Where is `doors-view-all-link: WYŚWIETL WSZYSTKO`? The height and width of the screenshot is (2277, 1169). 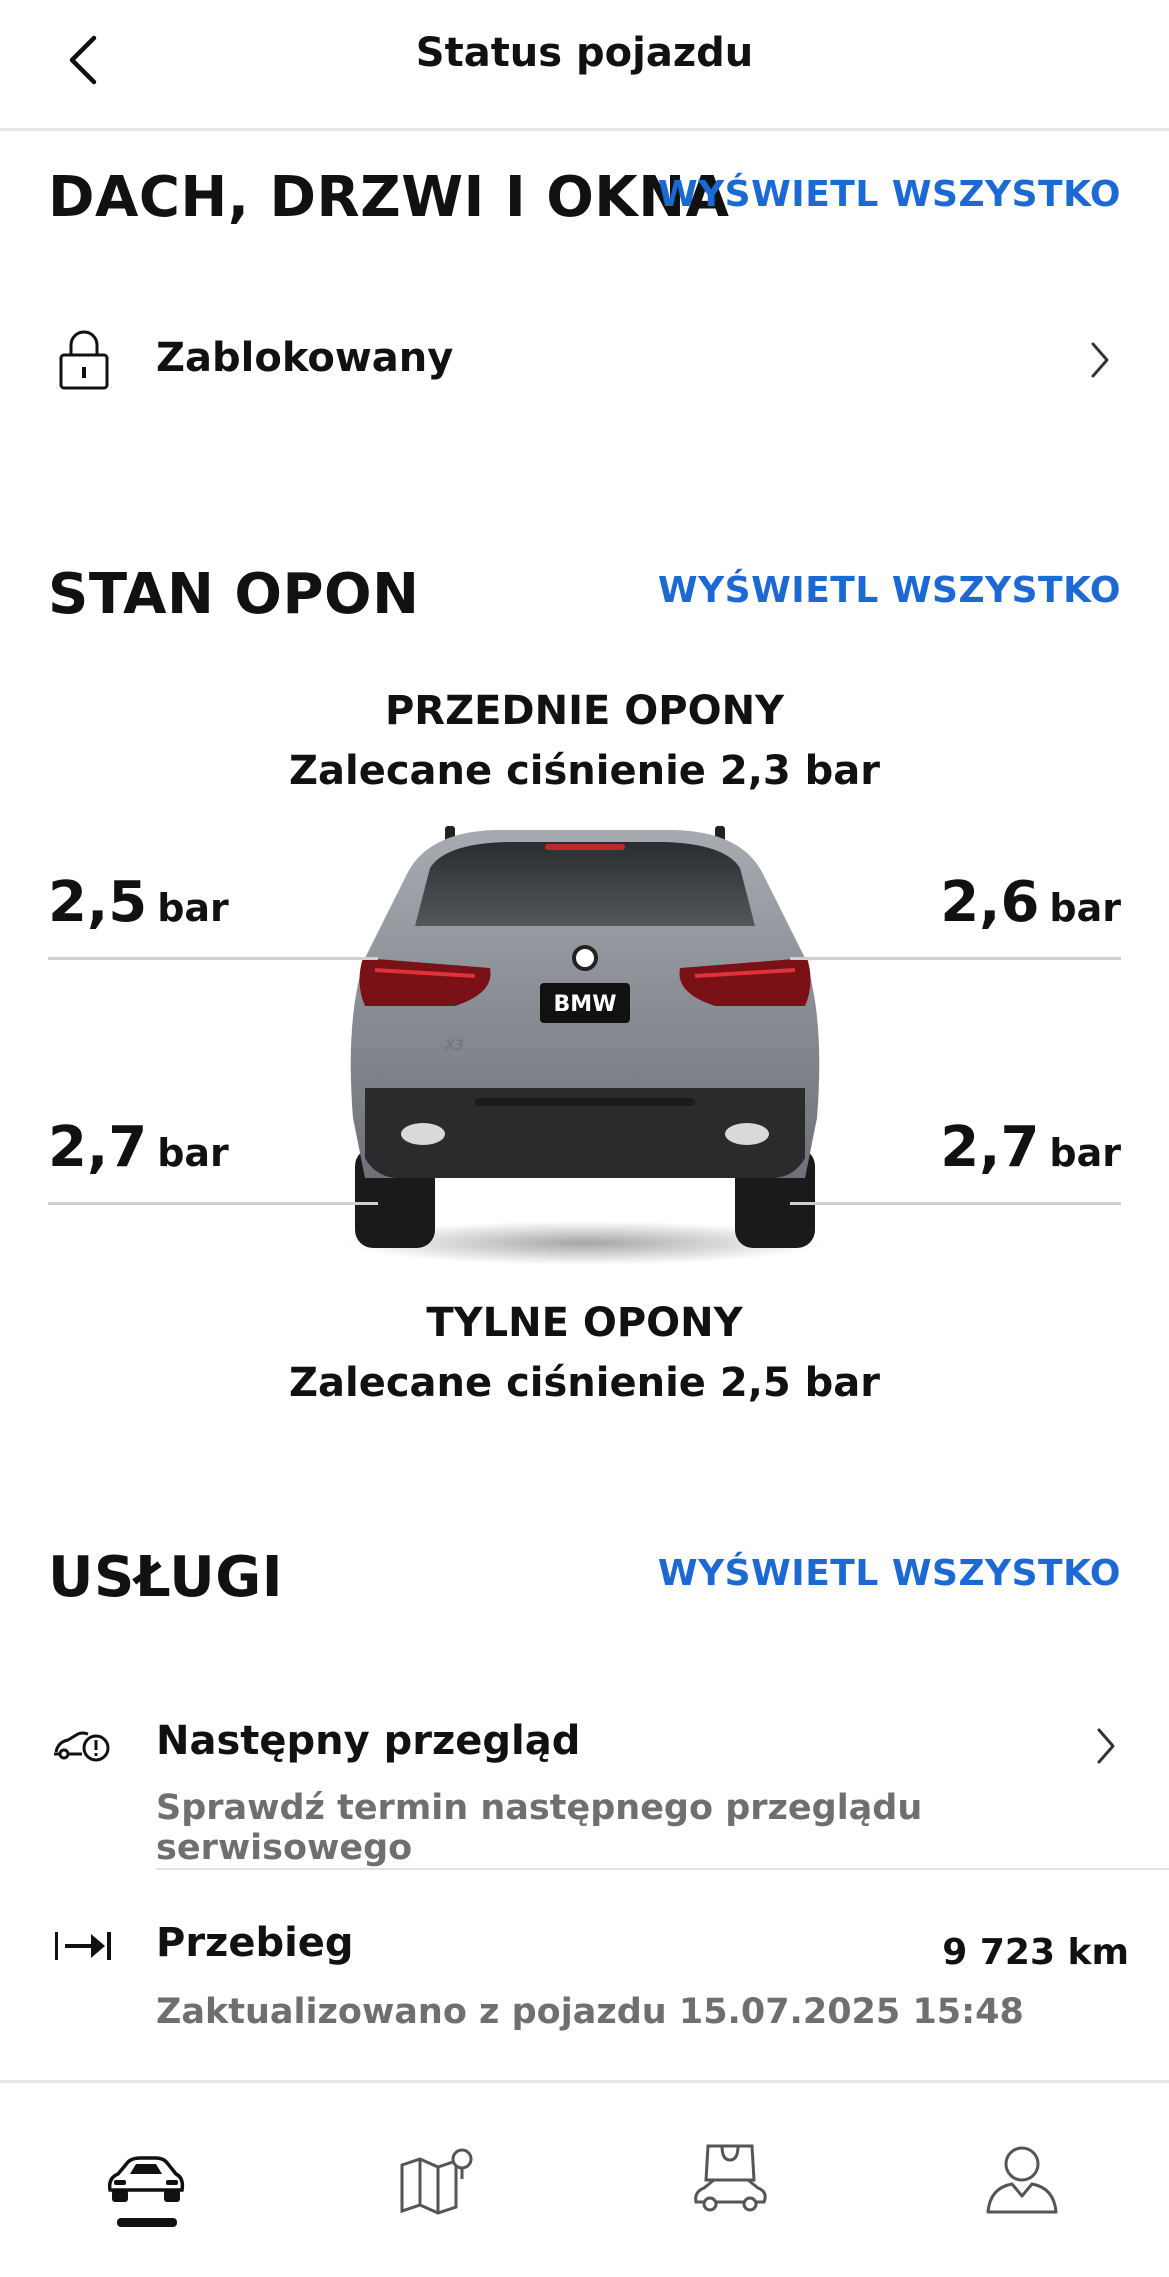 doors-view-all-link: WYŚWIETL WSZYSTKO is located at coordinates (889, 194).